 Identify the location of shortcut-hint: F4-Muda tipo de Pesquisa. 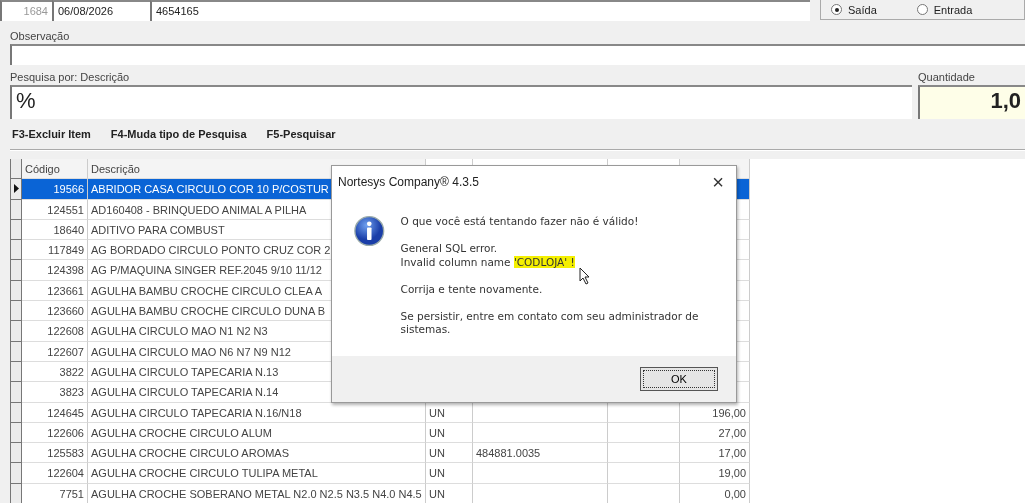
(178, 135).